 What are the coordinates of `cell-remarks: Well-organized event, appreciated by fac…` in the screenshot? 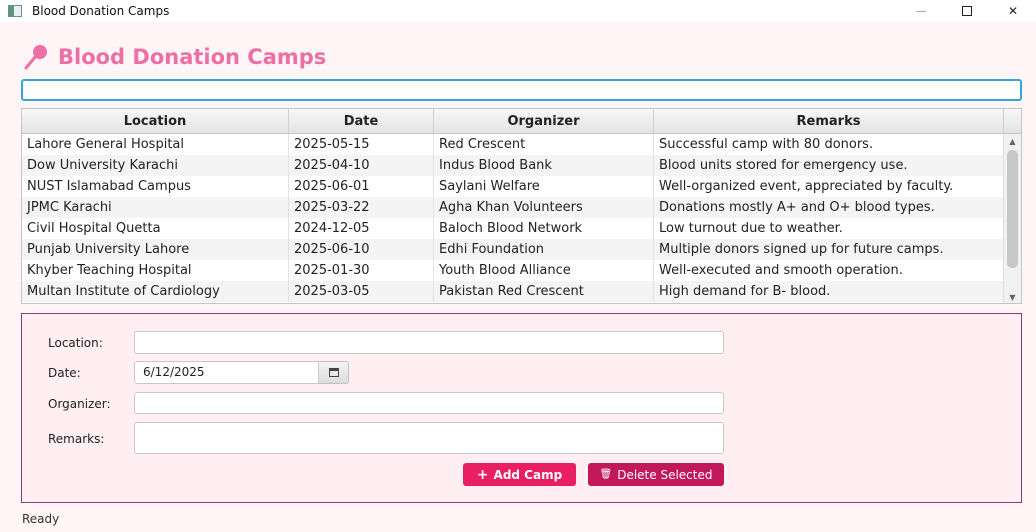 It's located at (829, 186).